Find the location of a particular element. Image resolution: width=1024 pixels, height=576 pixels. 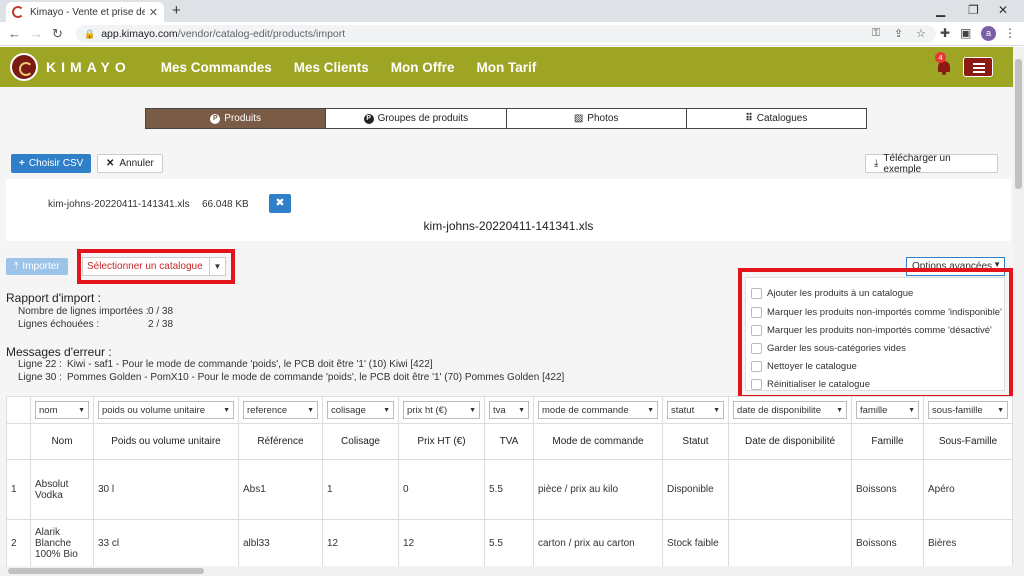

back-icon: ← is located at coordinates (14, 33).